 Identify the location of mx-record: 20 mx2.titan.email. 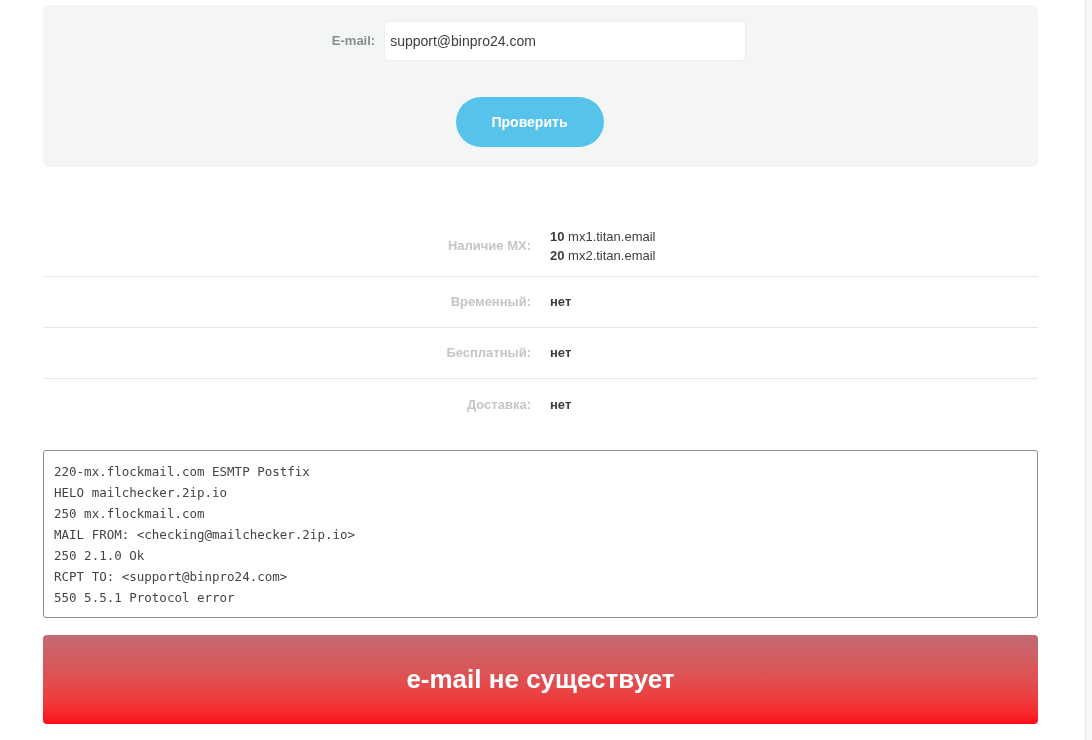
(603, 255).